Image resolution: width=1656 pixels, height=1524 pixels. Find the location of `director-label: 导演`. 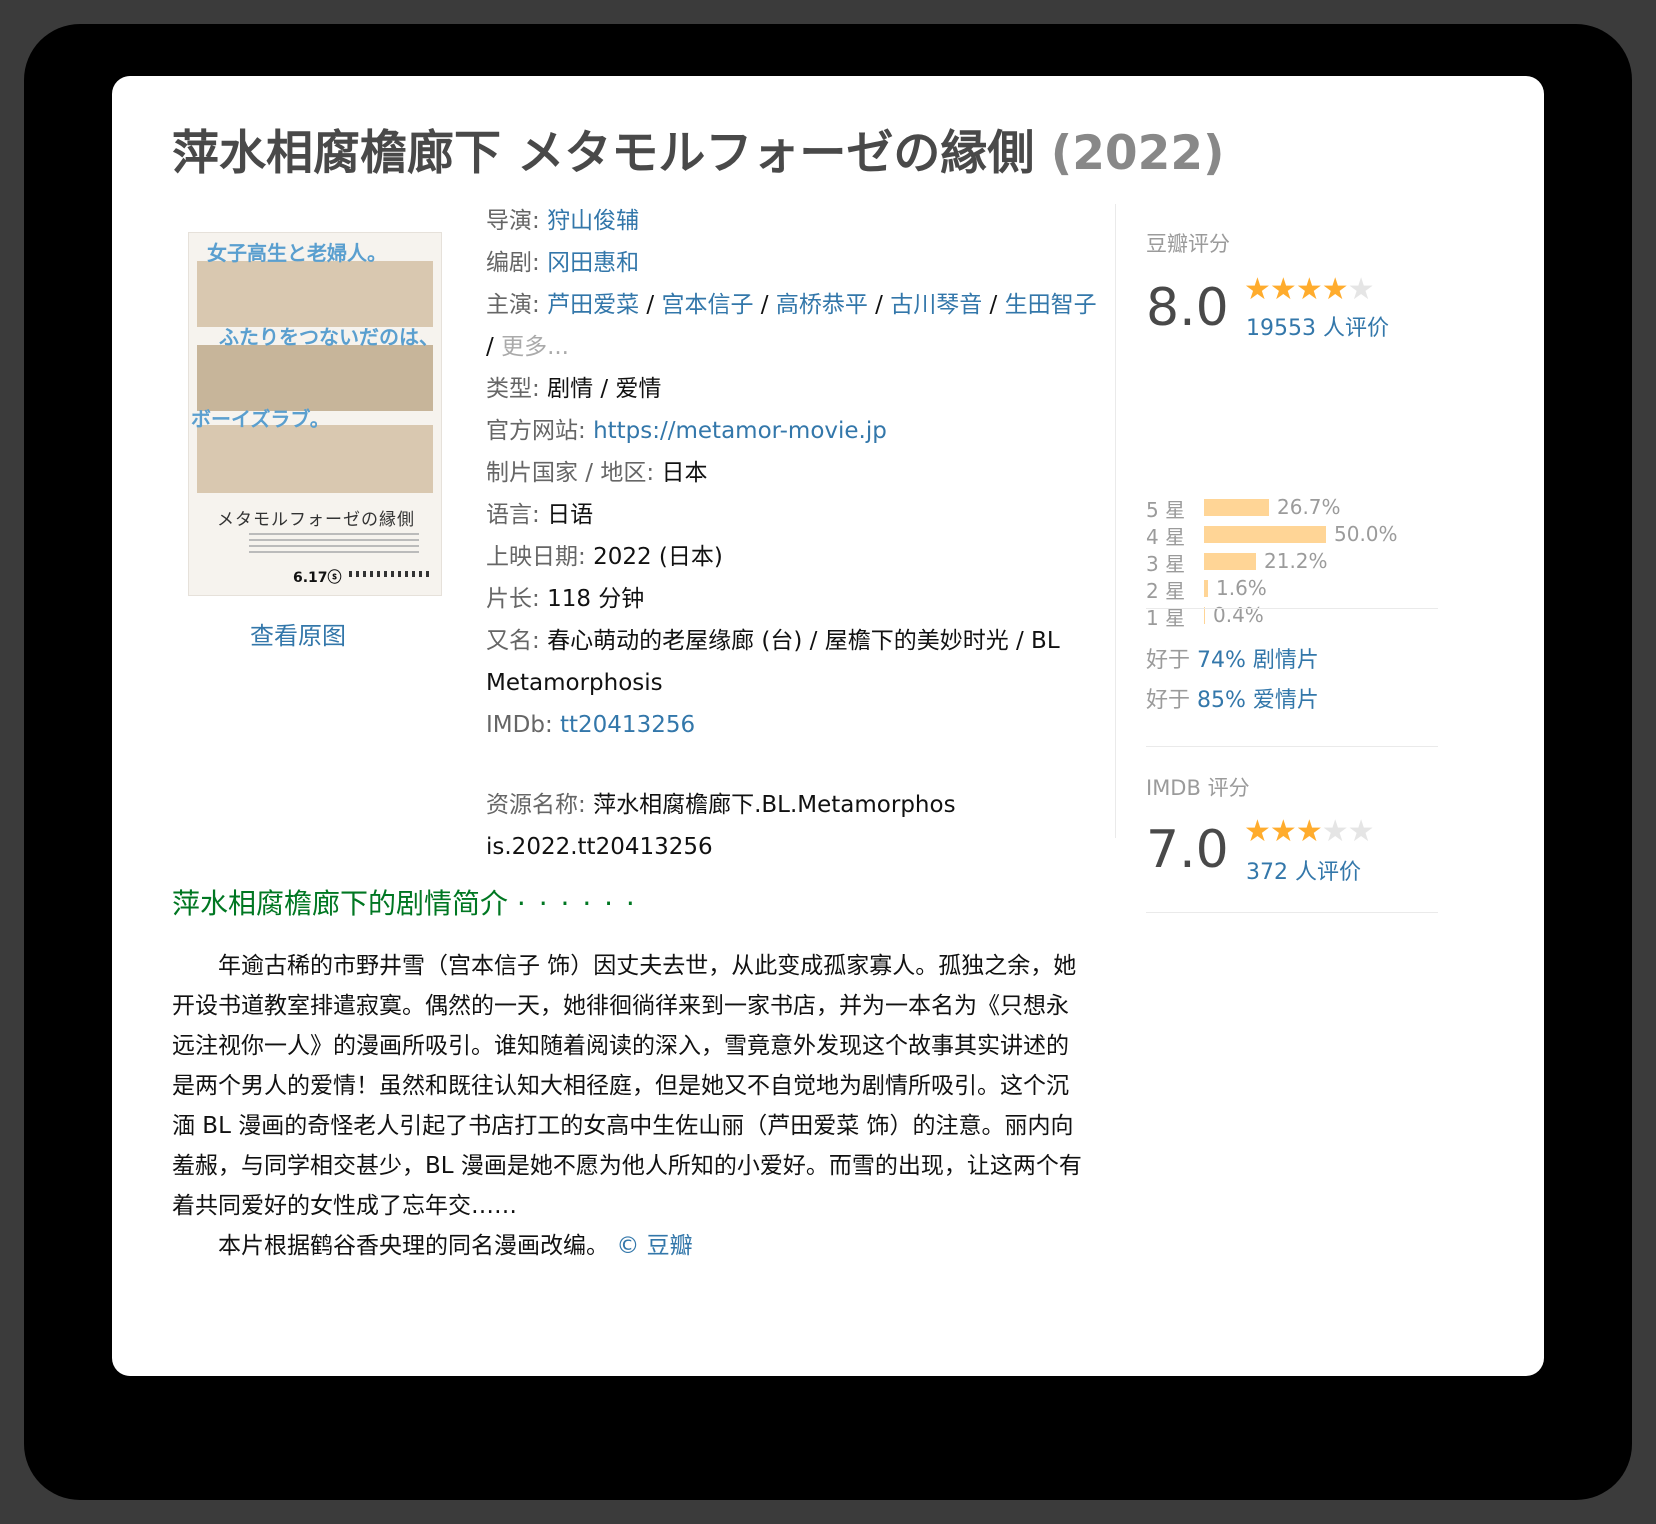

director-label: 导演 is located at coordinates (509, 221).